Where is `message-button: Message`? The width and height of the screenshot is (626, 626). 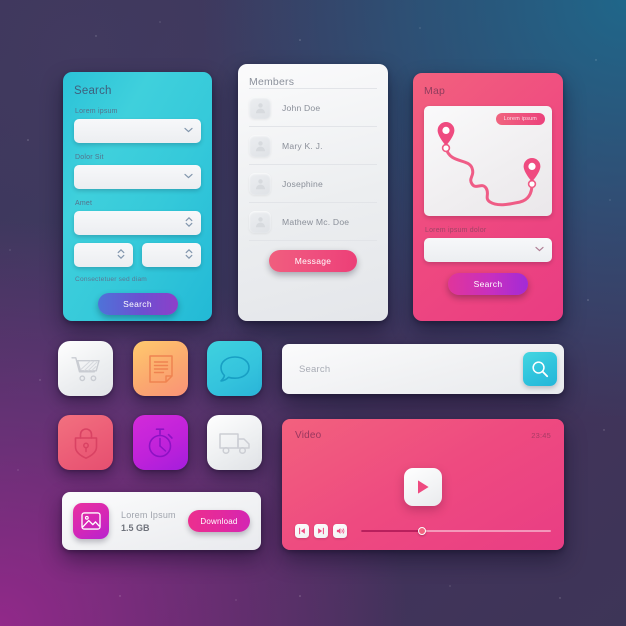
message-button: Message is located at coordinates (313, 261).